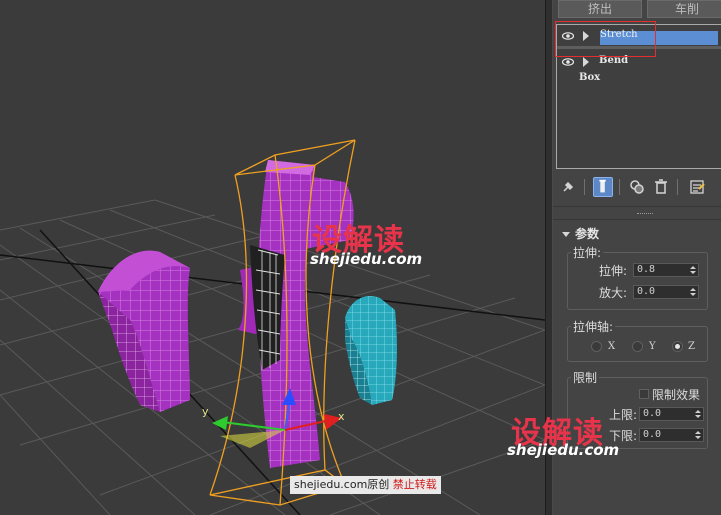  Describe the element at coordinates (587, 252) in the screenshot. I see `stretch-group-label: 拉伸:` at that location.